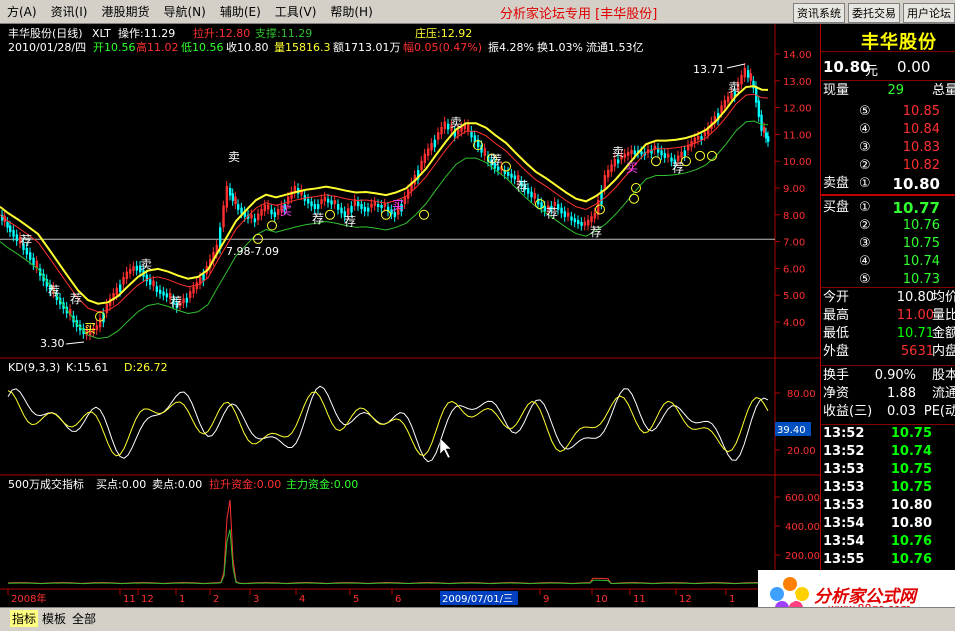 This screenshot has width=955, height=631. Describe the element at coordinates (125, 12) in the screenshot. I see `menu-item-hk-futures: 港股期货` at that location.